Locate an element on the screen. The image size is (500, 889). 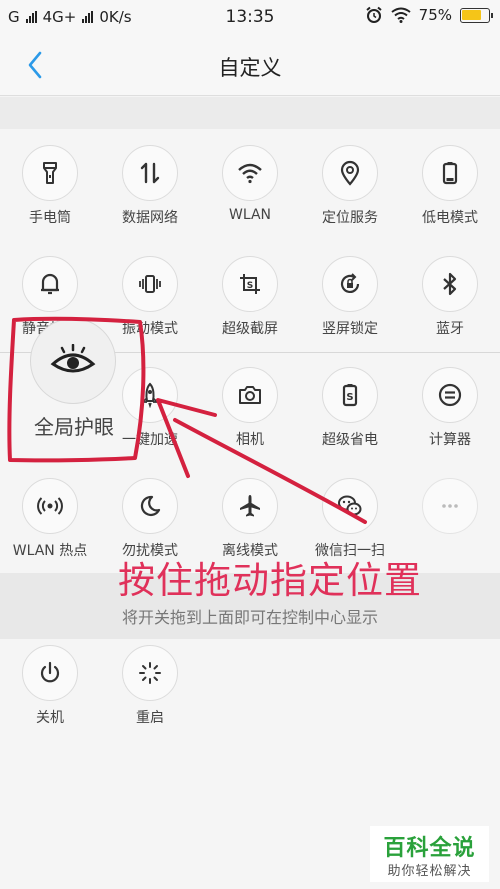
wifi-icon is located at coordinates (250, 173).